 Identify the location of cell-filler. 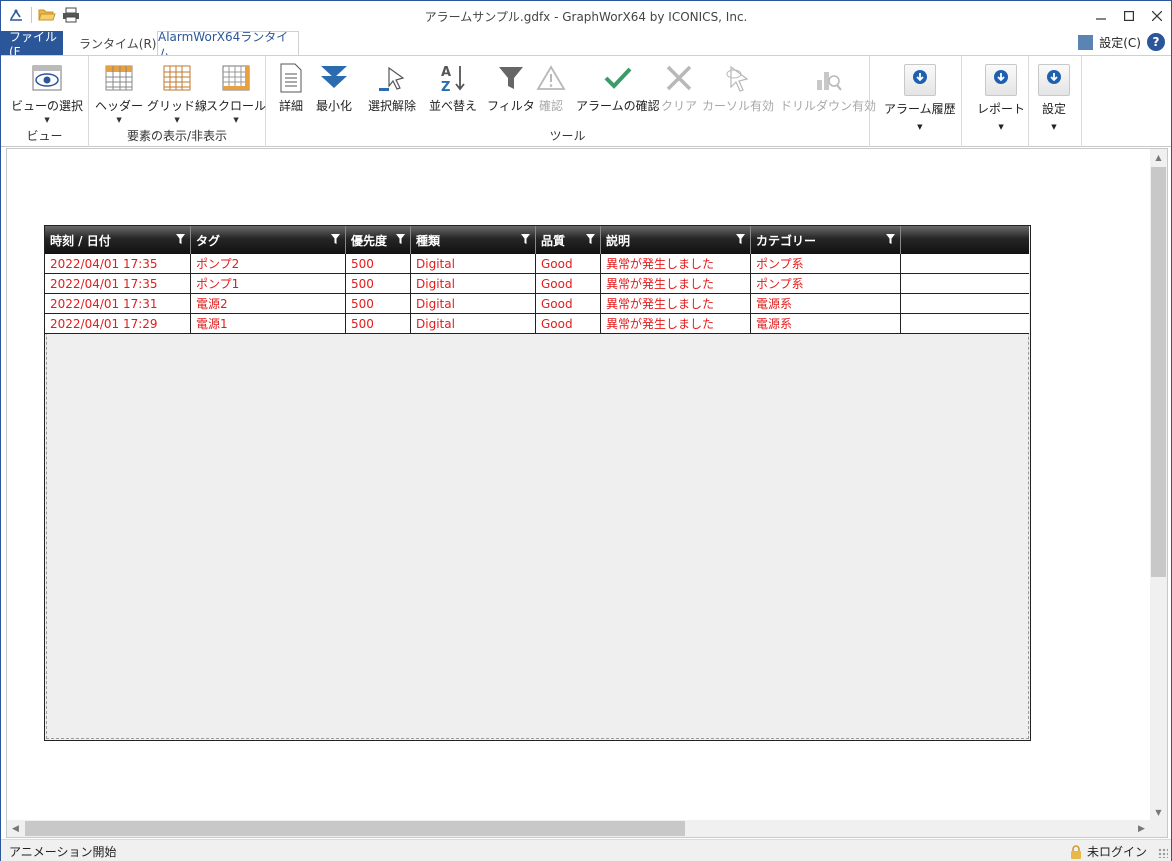
(965, 303).